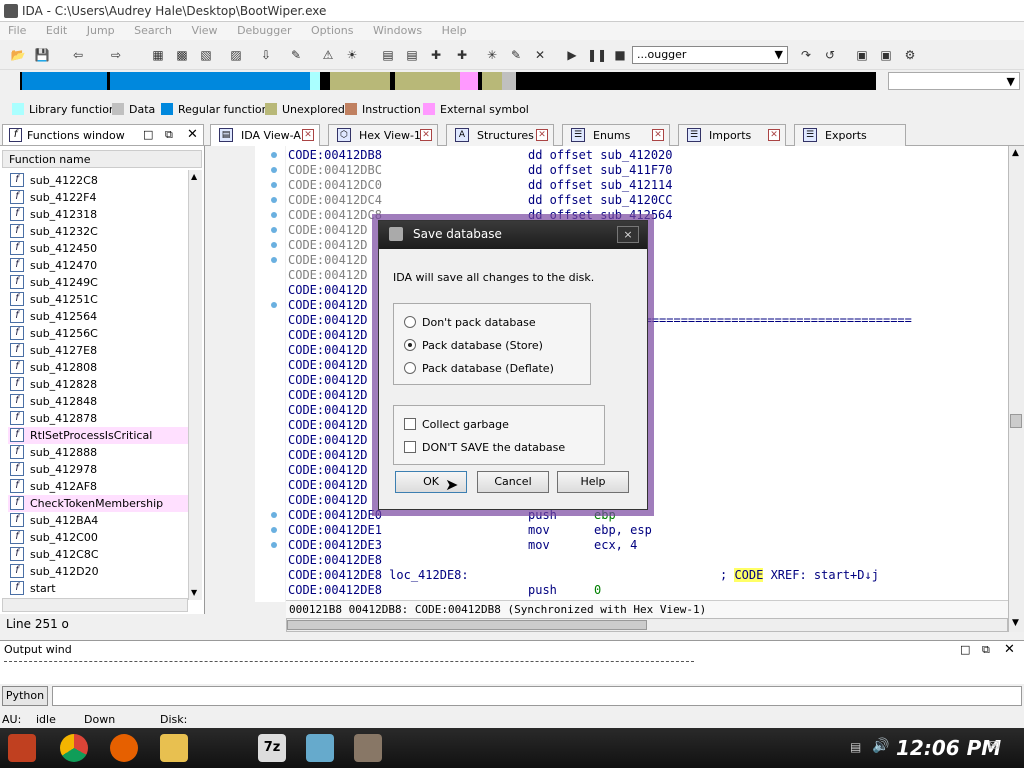 This screenshot has height=768, width=1024. Describe the element at coordinates (462, 230) in the screenshot. I see `code-line: CODE:00412D12251C` at that location.